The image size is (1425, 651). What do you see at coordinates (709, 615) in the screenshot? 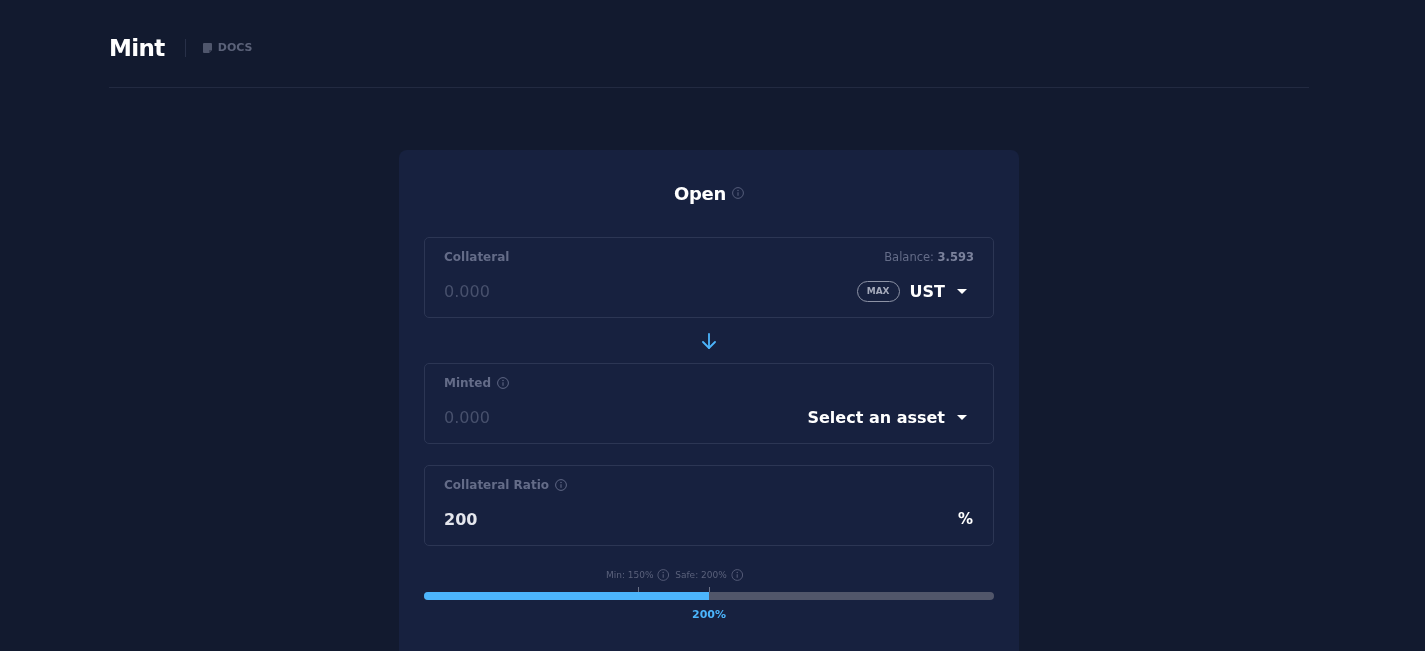
I see `ratio-reading: 200%` at bounding box center [709, 615].